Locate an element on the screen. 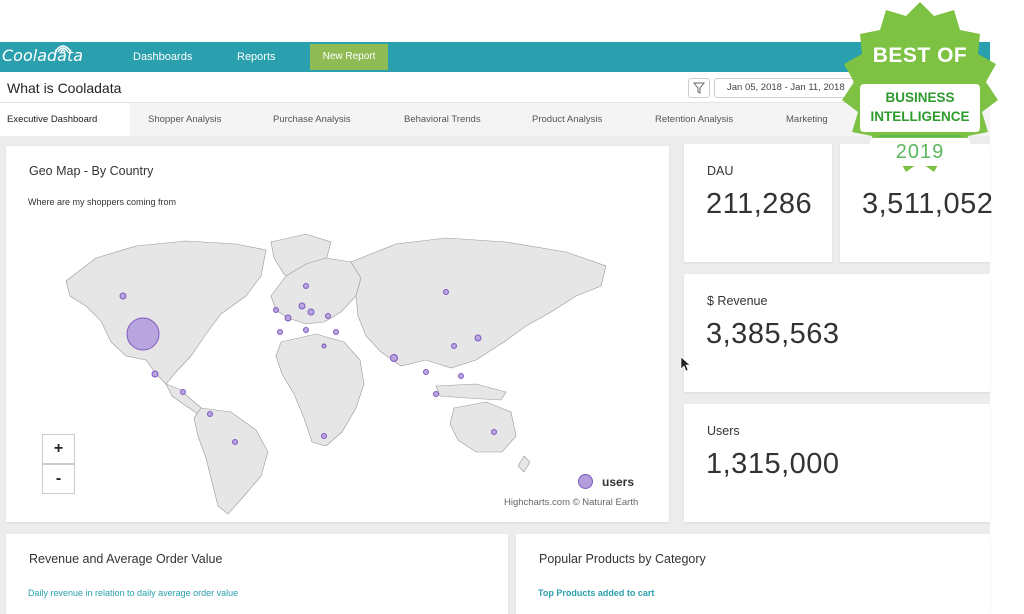 The width and height of the screenshot is (1024, 614). dau-card: DAU 211,286 is located at coordinates (758, 203).